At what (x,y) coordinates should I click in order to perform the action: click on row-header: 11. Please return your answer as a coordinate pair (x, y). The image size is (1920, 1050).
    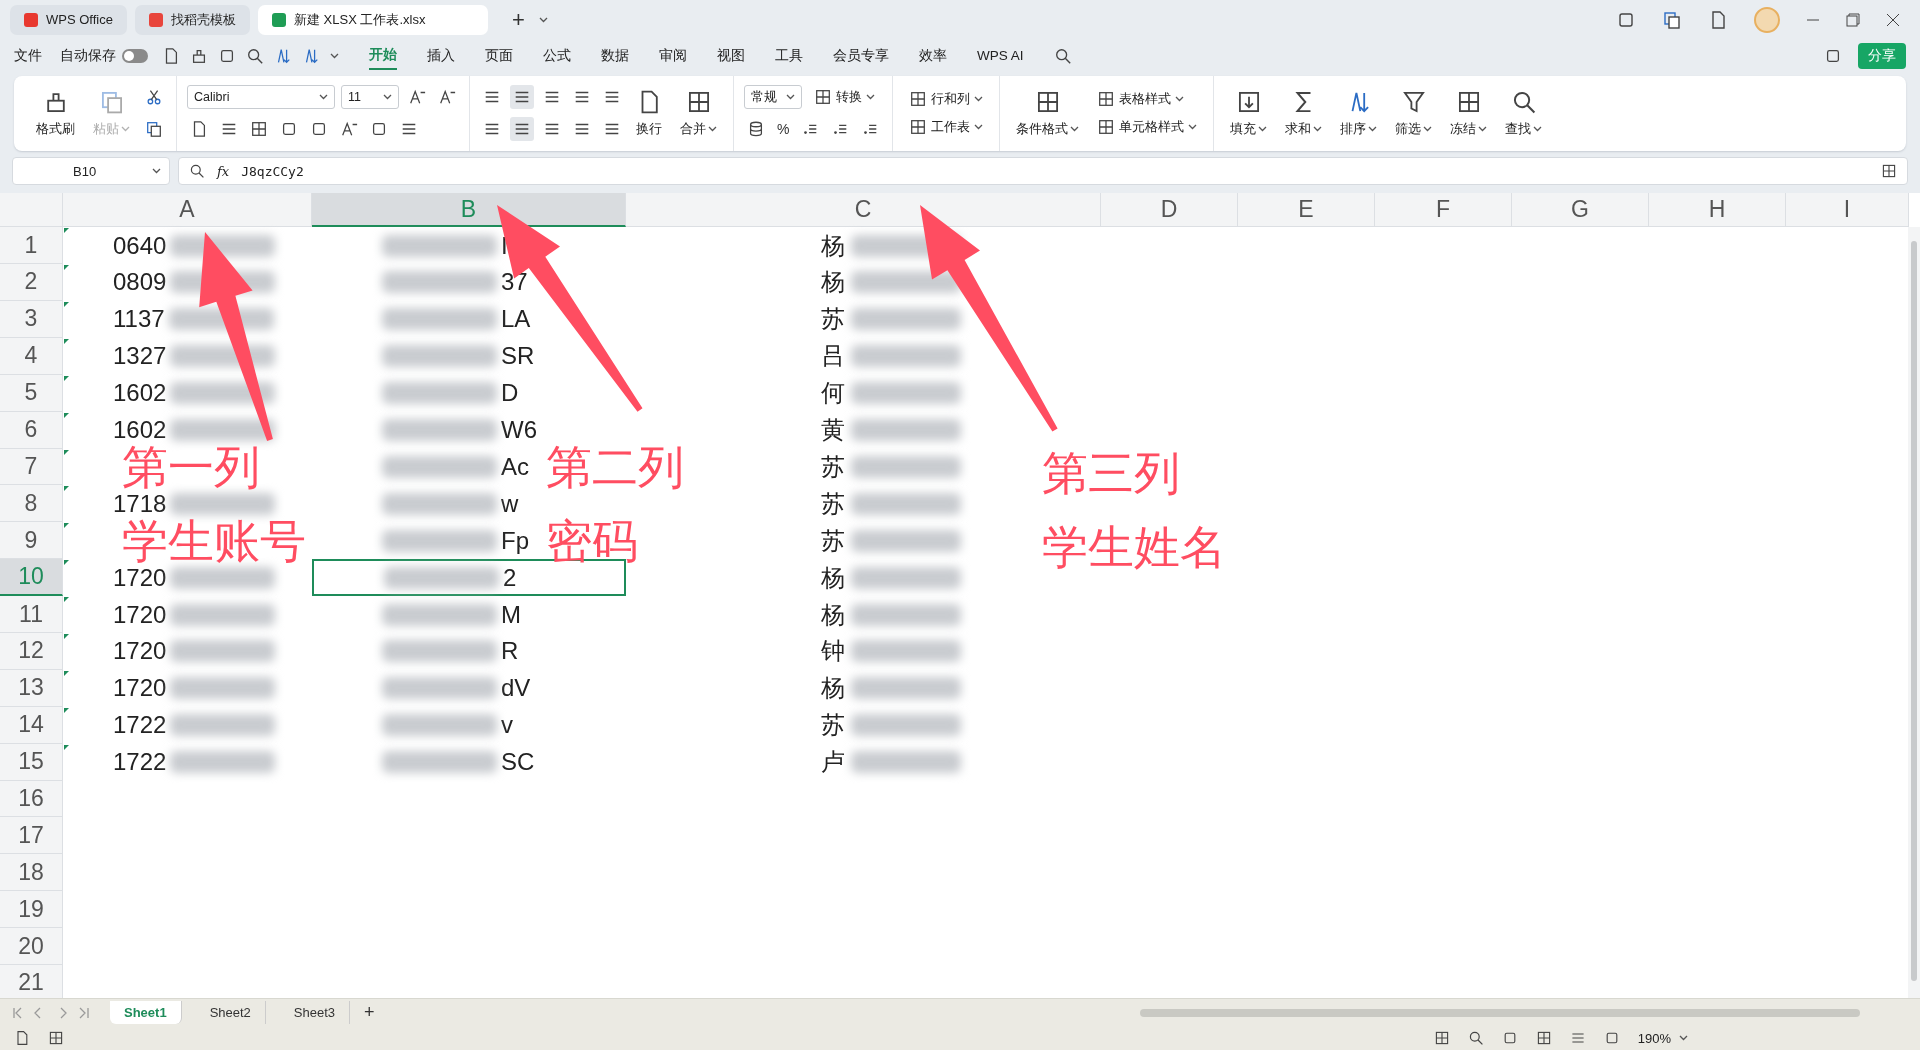
    Looking at the image, I should click on (31, 614).